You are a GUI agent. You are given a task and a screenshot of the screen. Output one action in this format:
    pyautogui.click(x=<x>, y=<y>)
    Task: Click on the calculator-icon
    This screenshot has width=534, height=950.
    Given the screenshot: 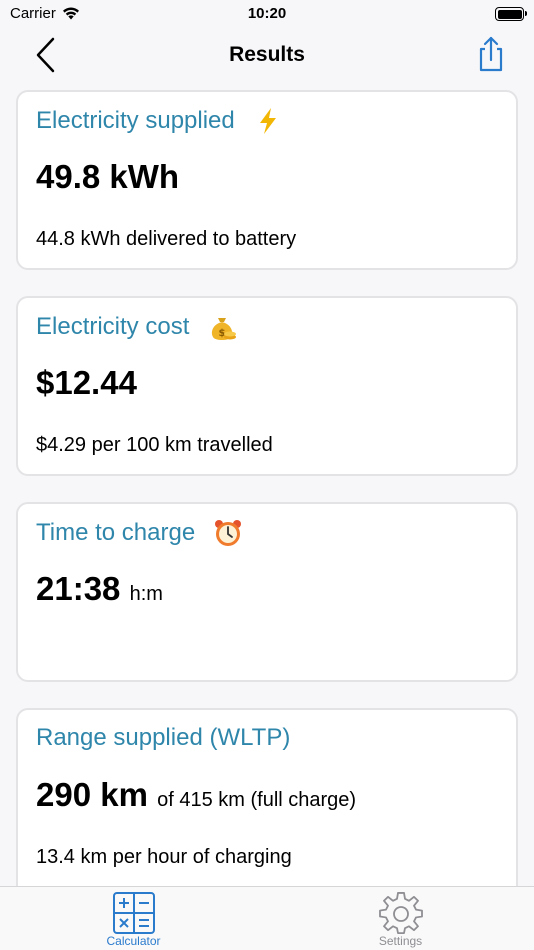 What is the action you would take?
    pyautogui.click(x=134, y=913)
    